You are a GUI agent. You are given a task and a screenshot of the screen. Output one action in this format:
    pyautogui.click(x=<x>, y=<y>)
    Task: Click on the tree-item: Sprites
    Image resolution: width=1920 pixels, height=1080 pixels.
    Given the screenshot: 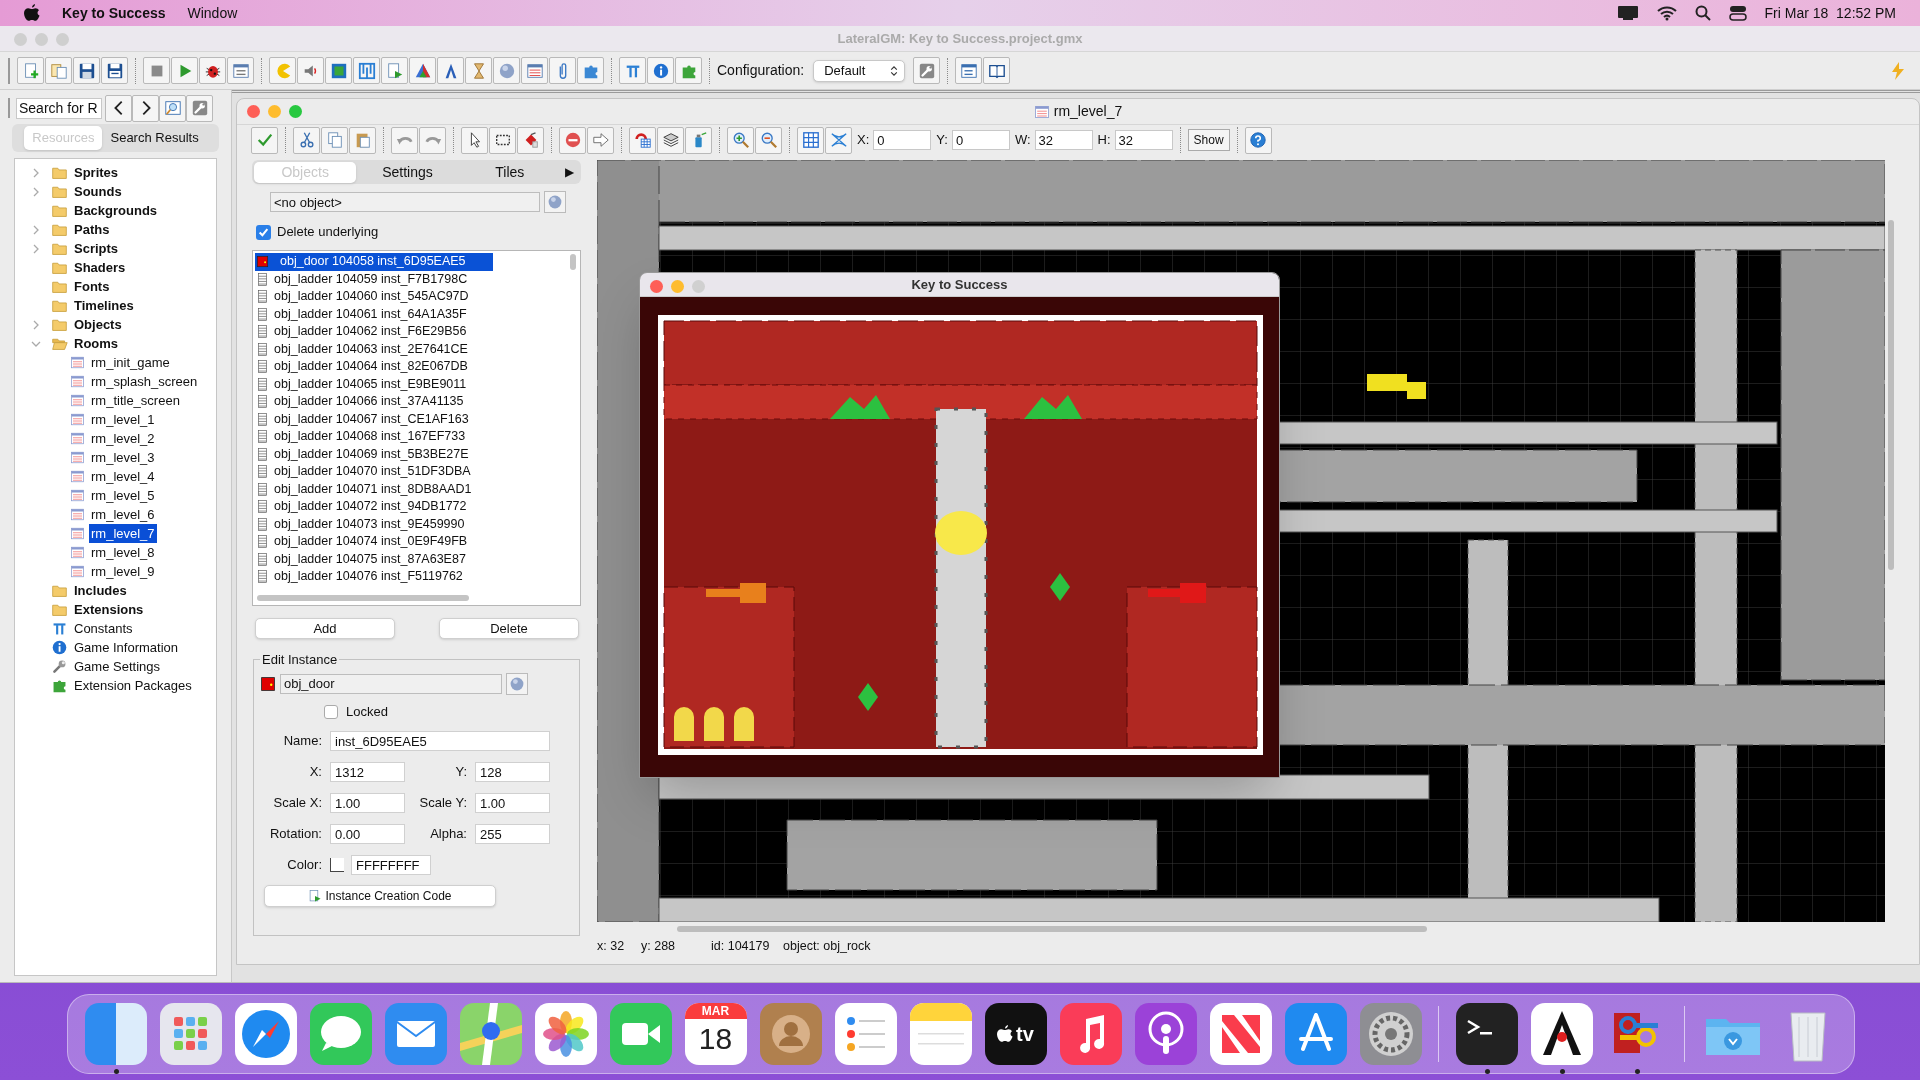 What is the action you would take?
    pyautogui.click(x=96, y=172)
    